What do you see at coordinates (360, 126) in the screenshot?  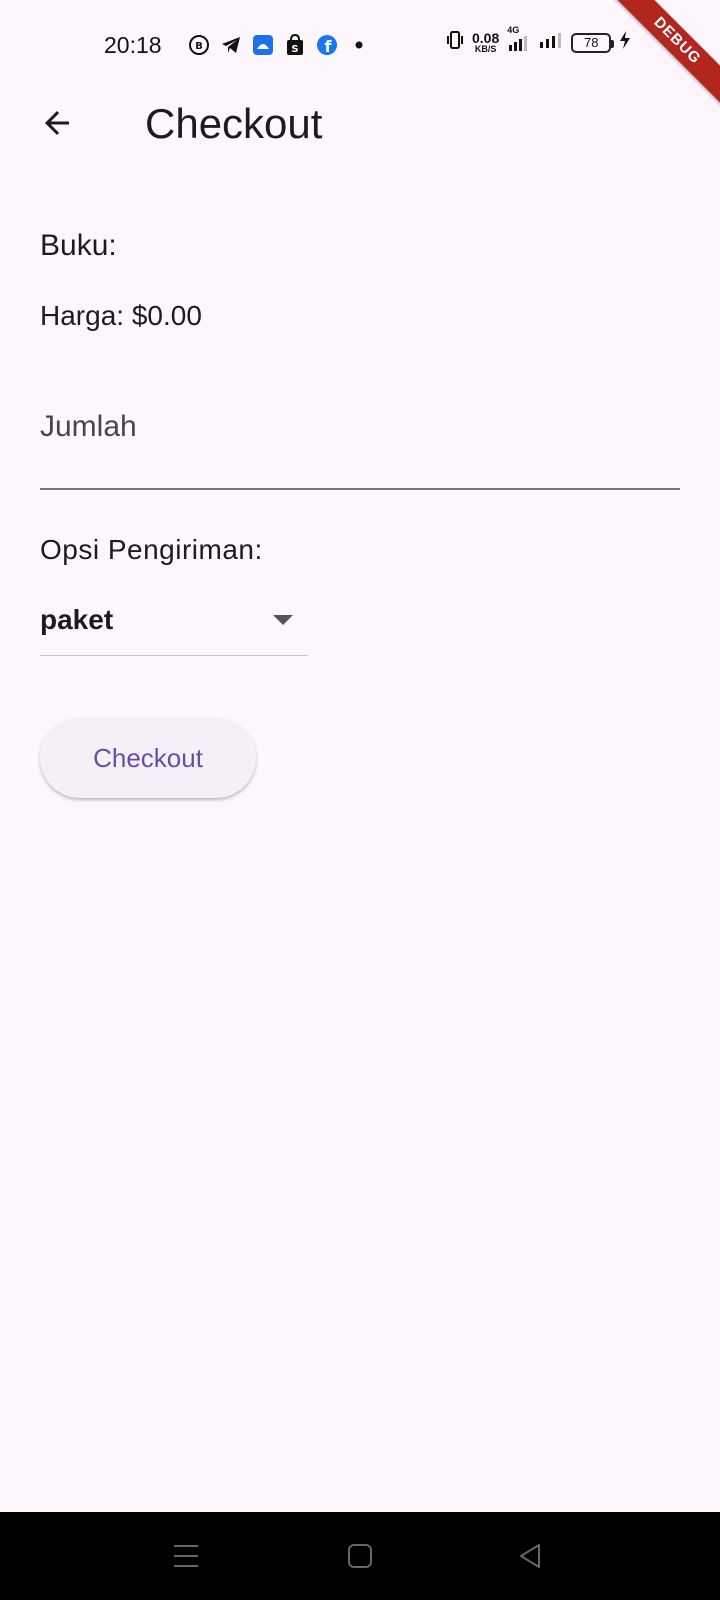 I see `app-bar: Checkout` at bounding box center [360, 126].